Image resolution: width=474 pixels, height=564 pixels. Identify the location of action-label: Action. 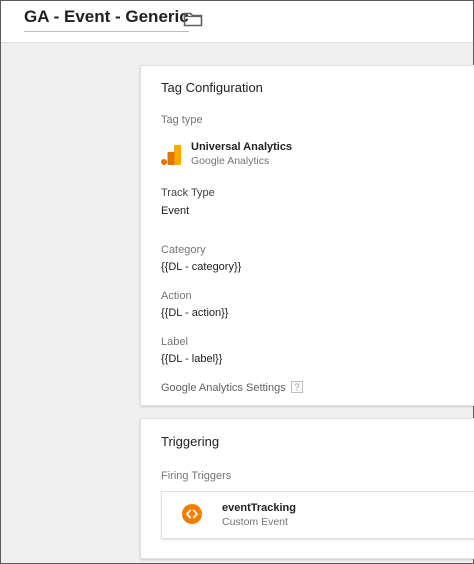
(176, 296).